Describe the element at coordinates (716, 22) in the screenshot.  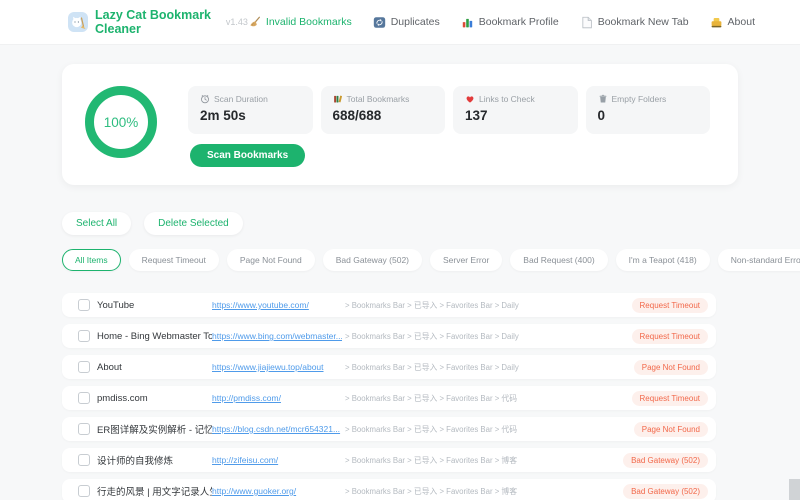
I see `about-icon` at that location.